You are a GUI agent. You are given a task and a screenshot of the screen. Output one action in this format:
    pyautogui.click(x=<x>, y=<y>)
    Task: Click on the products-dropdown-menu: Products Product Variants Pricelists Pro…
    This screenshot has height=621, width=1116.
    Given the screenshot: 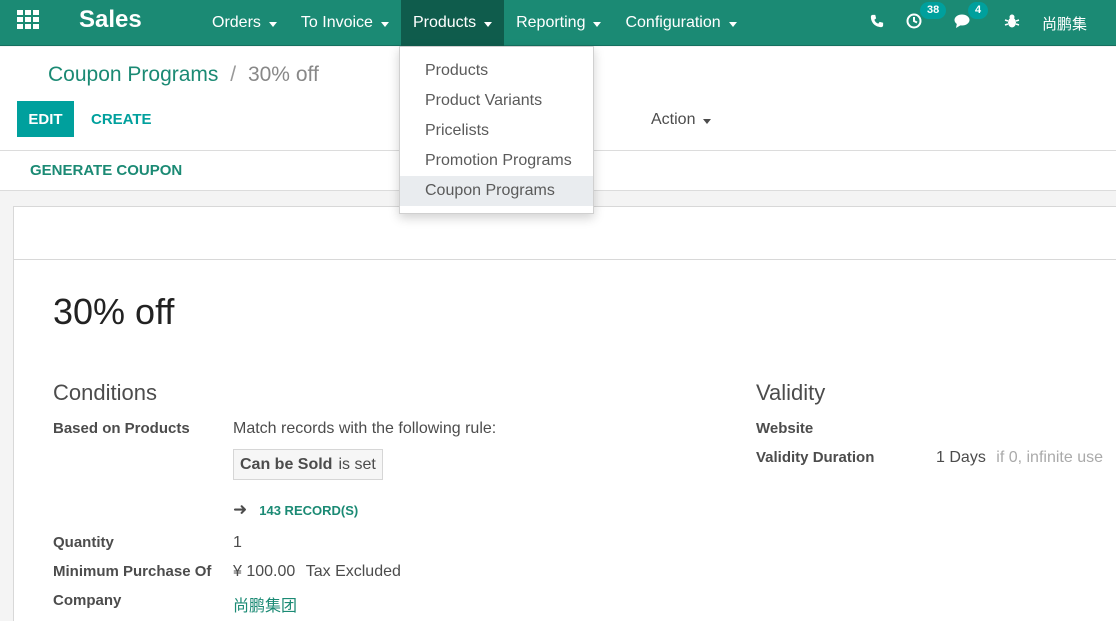 What is the action you would take?
    pyautogui.click(x=496, y=130)
    